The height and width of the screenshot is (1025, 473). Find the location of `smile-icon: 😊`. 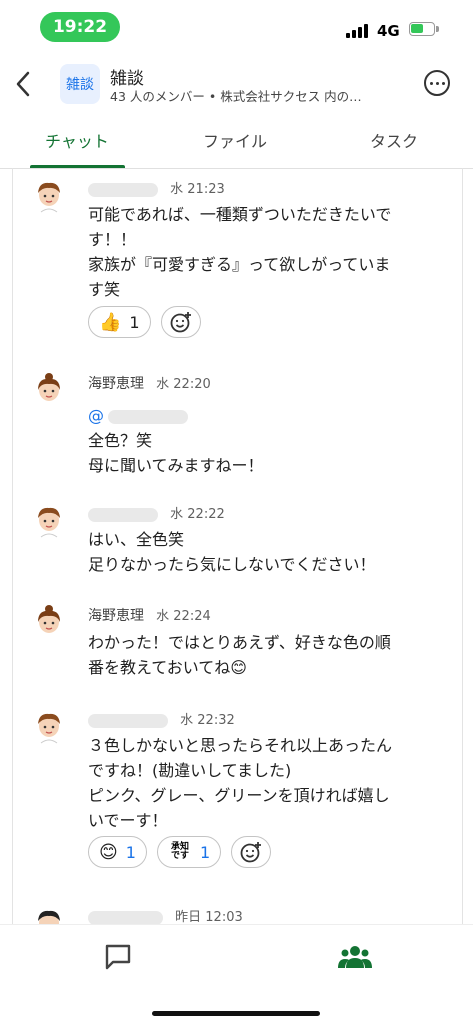

smile-icon: 😊 is located at coordinates (108, 852).